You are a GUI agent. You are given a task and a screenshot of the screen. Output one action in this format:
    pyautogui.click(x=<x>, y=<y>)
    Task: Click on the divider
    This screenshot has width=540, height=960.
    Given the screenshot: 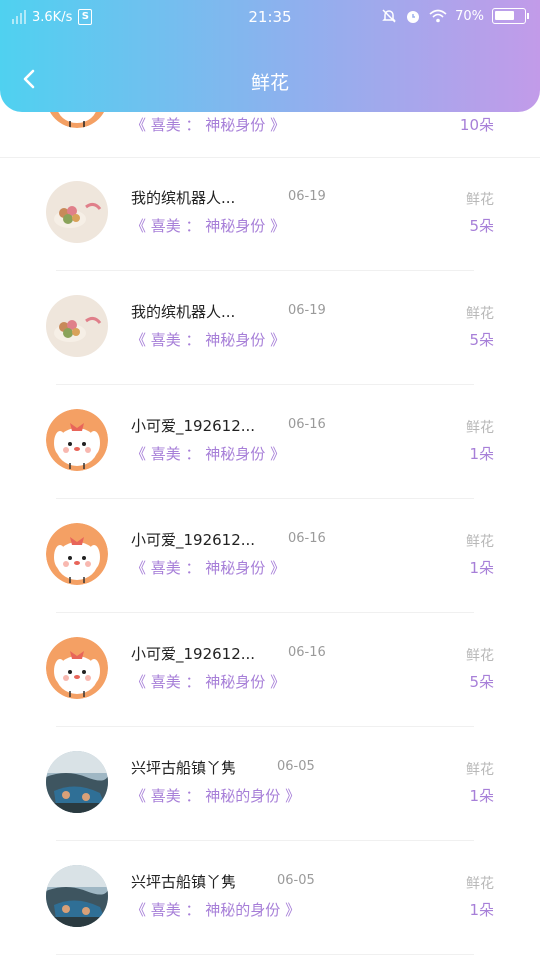 What is the action you would take?
    pyautogui.click(x=265, y=954)
    